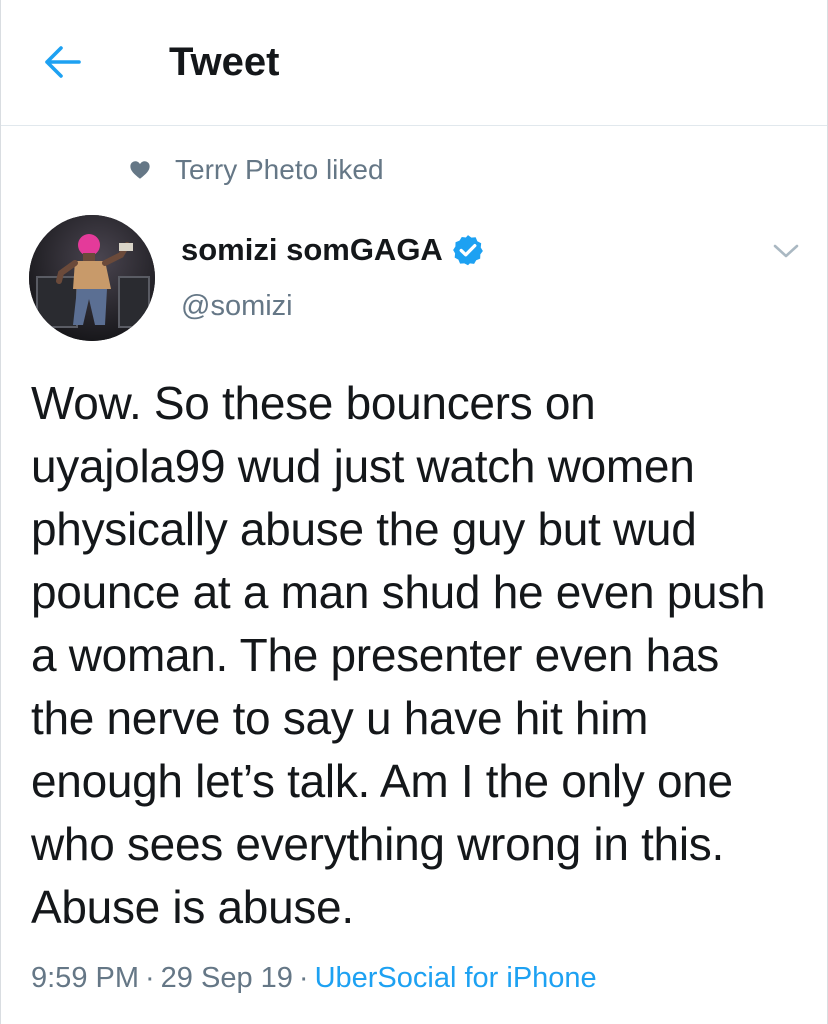  Describe the element at coordinates (85, 978) in the screenshot. I see `tweet-time: 9:59 PM` at that location.